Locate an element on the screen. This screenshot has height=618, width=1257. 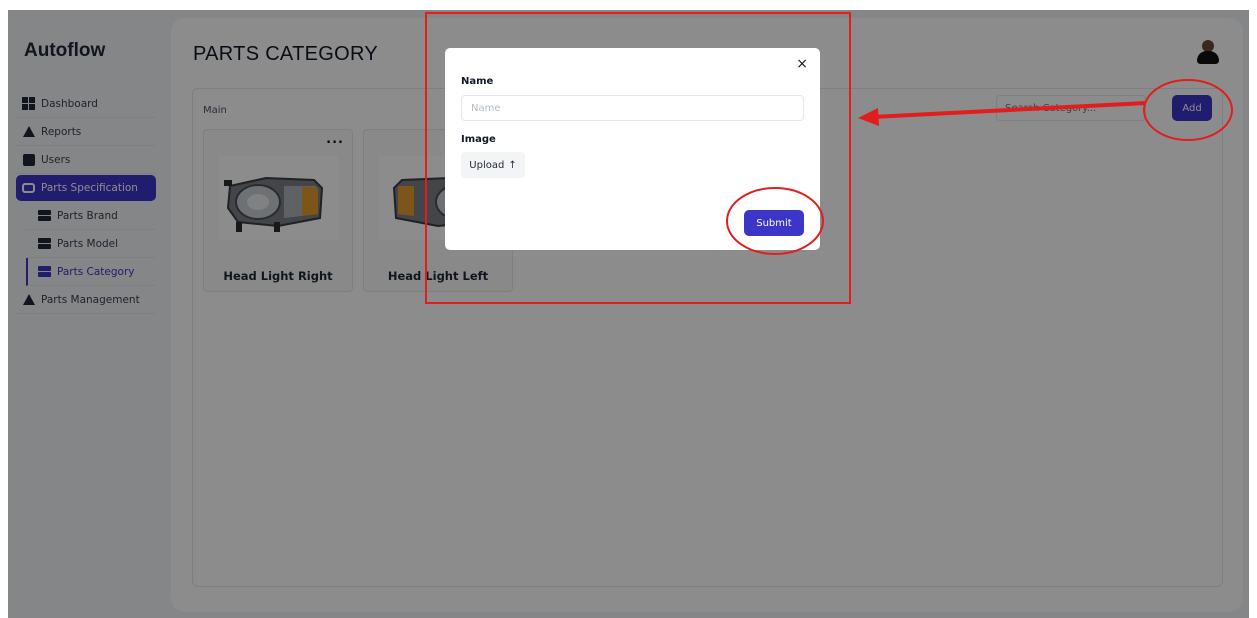
name-label: Name is located at coordinates (477, 81).